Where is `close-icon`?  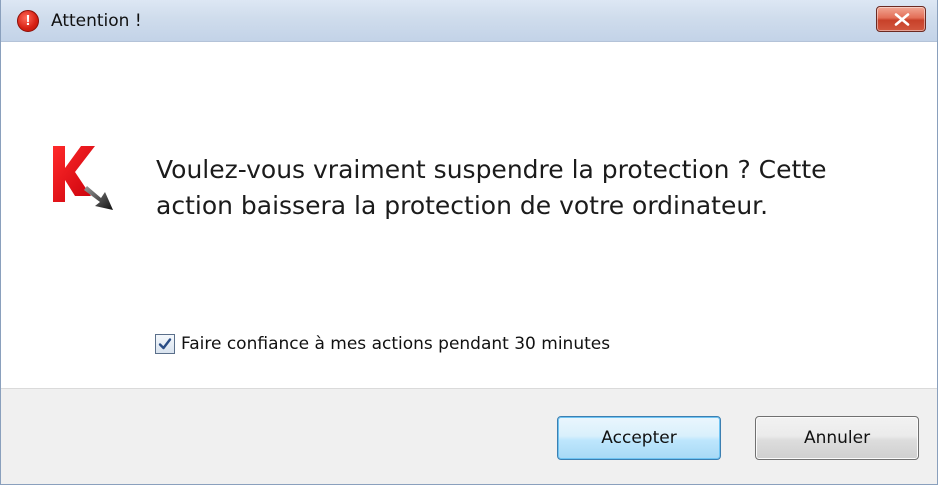
close-icon is located at coordinates (902, 19).